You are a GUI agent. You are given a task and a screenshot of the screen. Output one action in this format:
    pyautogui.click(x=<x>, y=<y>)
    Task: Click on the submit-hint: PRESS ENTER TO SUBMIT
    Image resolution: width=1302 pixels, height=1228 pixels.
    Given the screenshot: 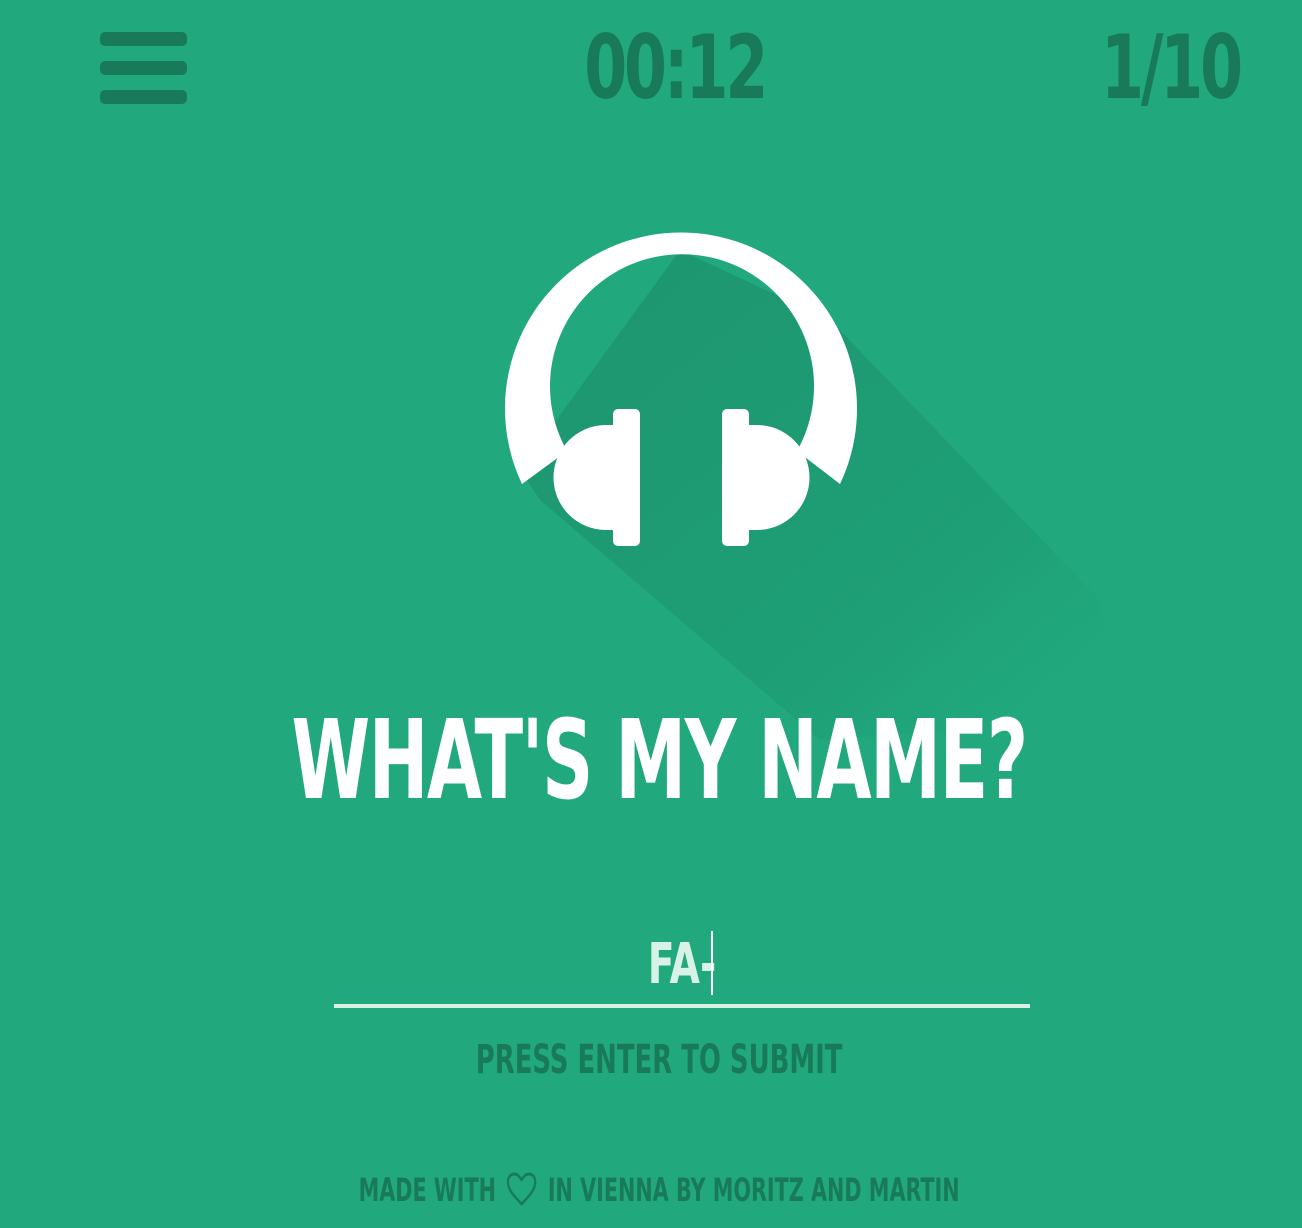 What is the action you would take?
    pyautogui.click(x=659, y=1060)
    